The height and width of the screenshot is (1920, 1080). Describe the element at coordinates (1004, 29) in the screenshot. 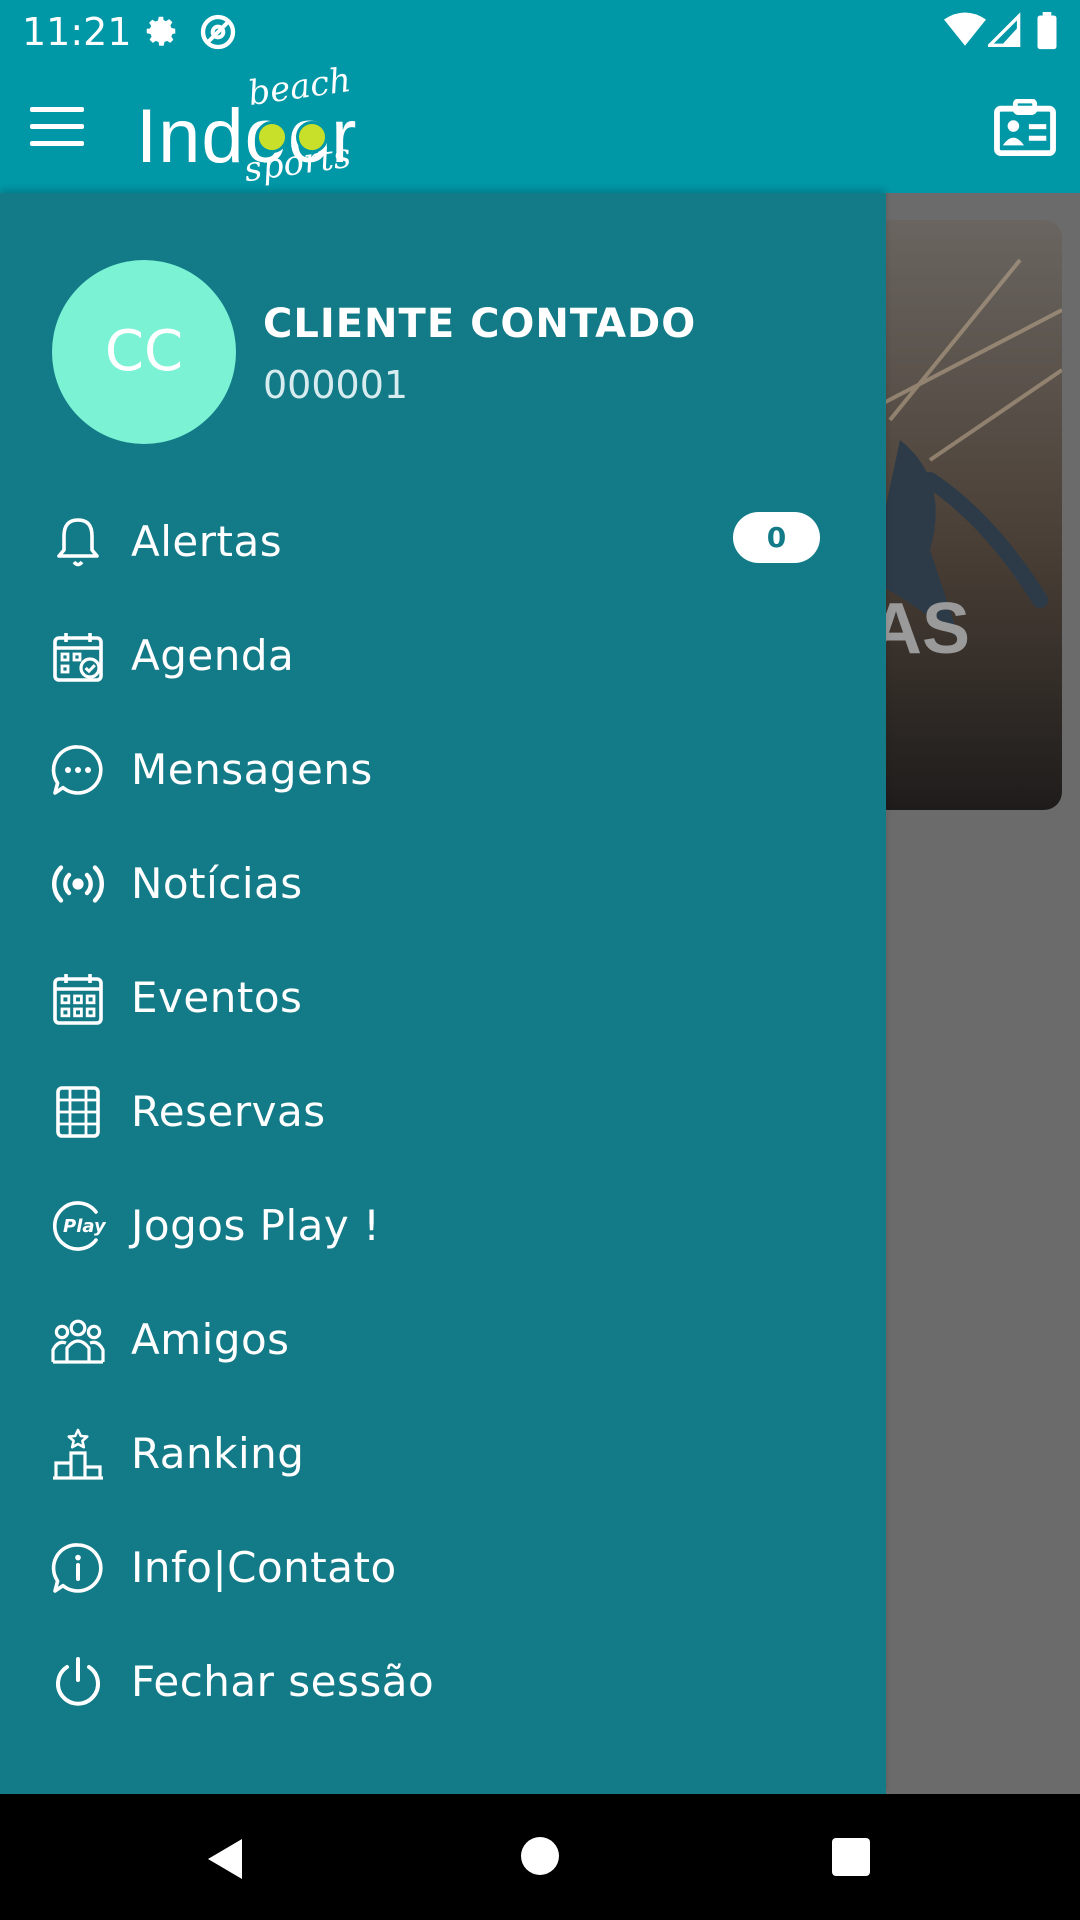

I see `signal-icon` at that location.